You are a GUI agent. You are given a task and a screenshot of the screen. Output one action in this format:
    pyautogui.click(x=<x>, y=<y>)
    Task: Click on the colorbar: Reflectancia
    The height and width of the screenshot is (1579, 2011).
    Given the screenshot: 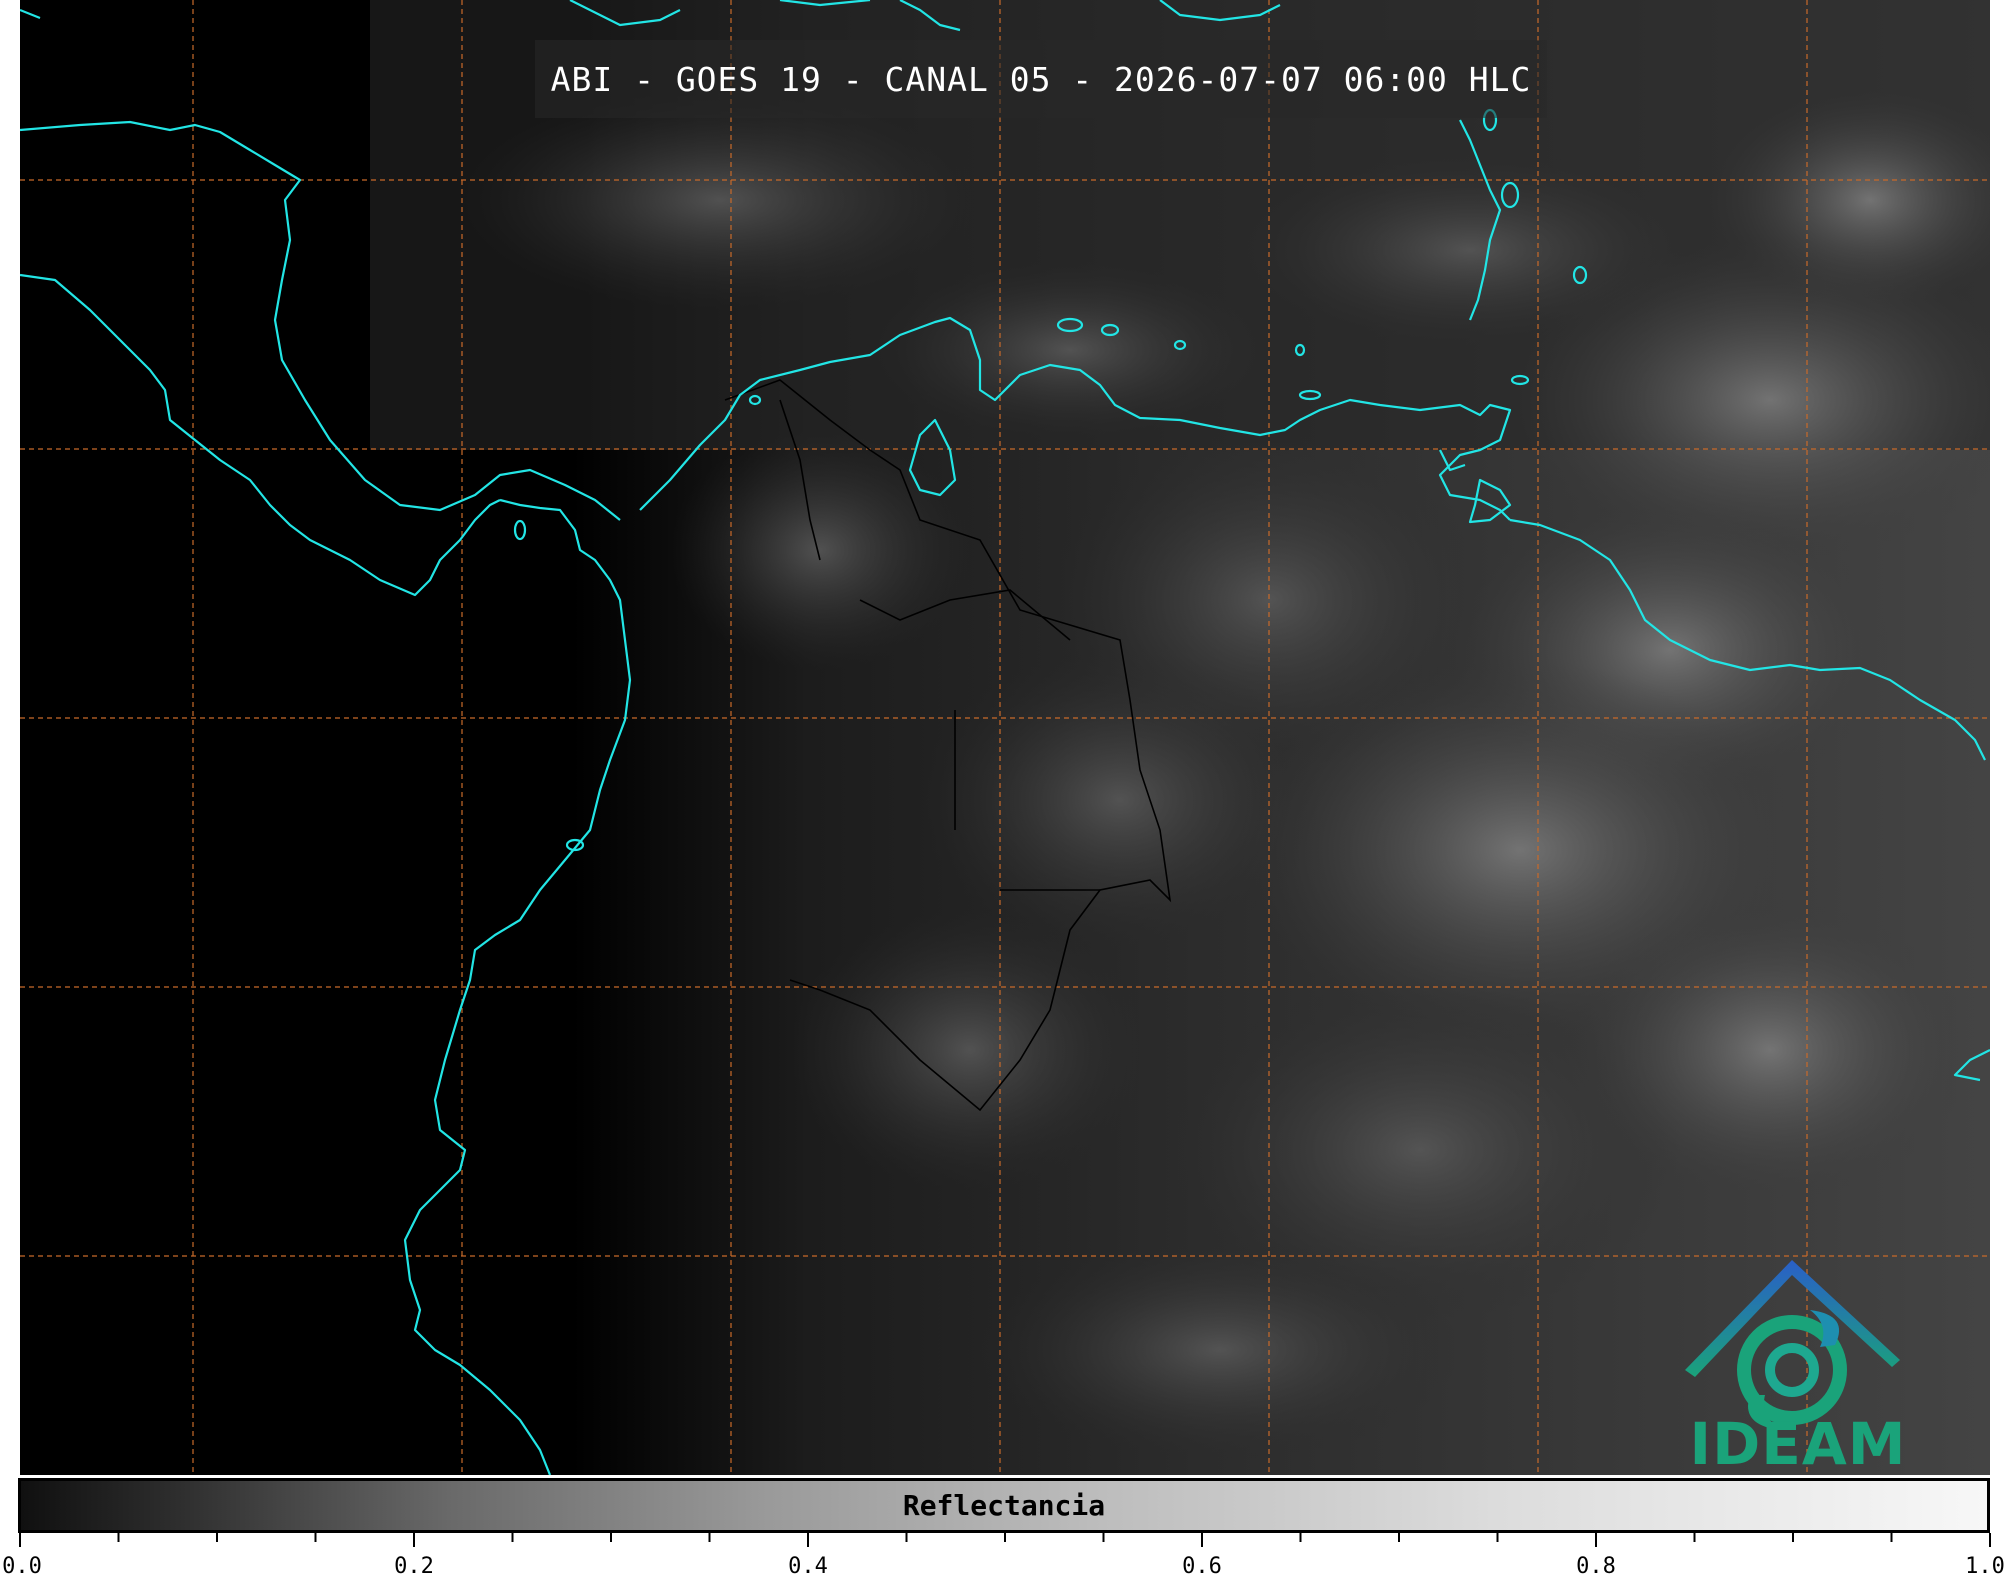 What is the action you would take?
    pyautogui.click(x=1004, y=1505)
    